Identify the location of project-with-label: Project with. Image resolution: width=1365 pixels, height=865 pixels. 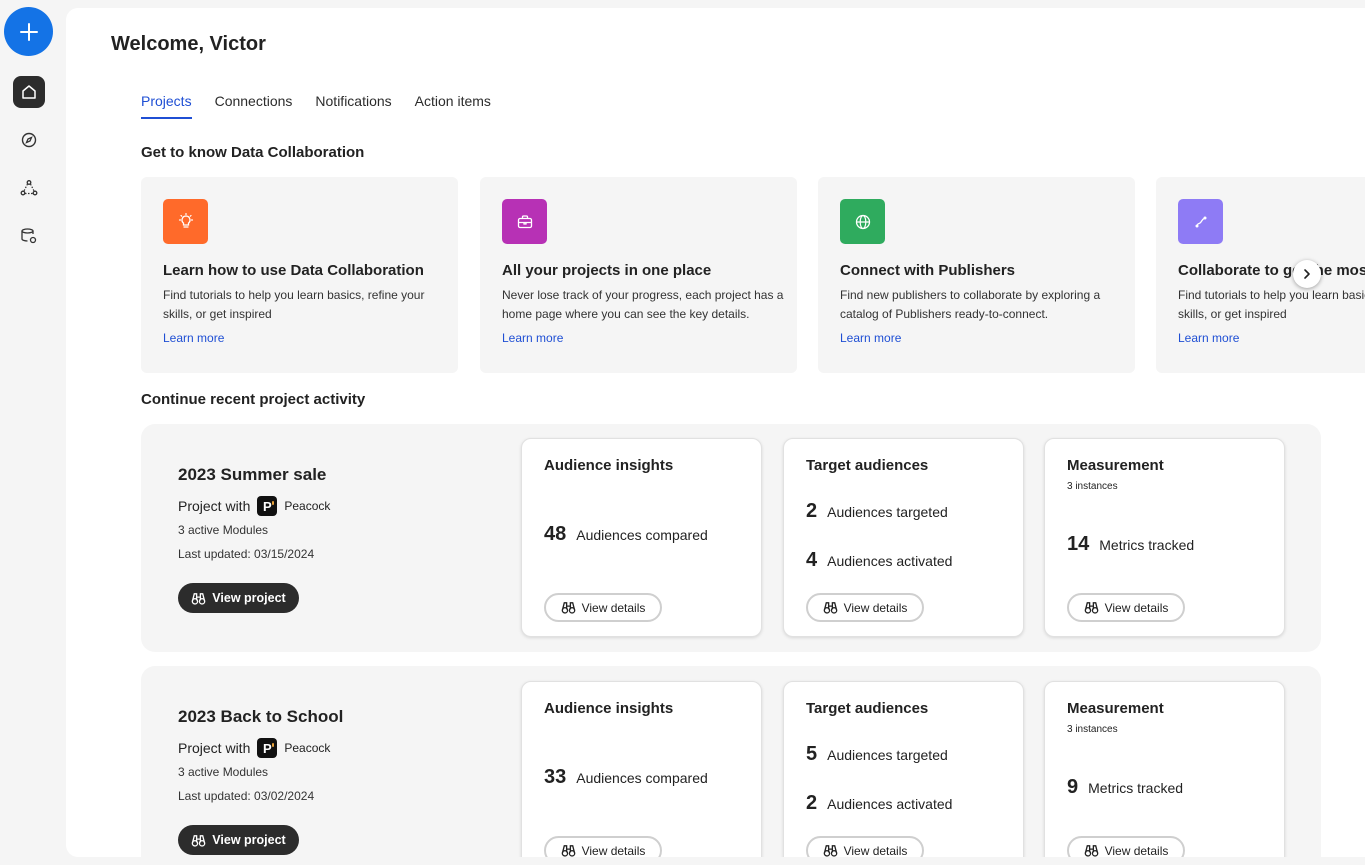
(214, 748).